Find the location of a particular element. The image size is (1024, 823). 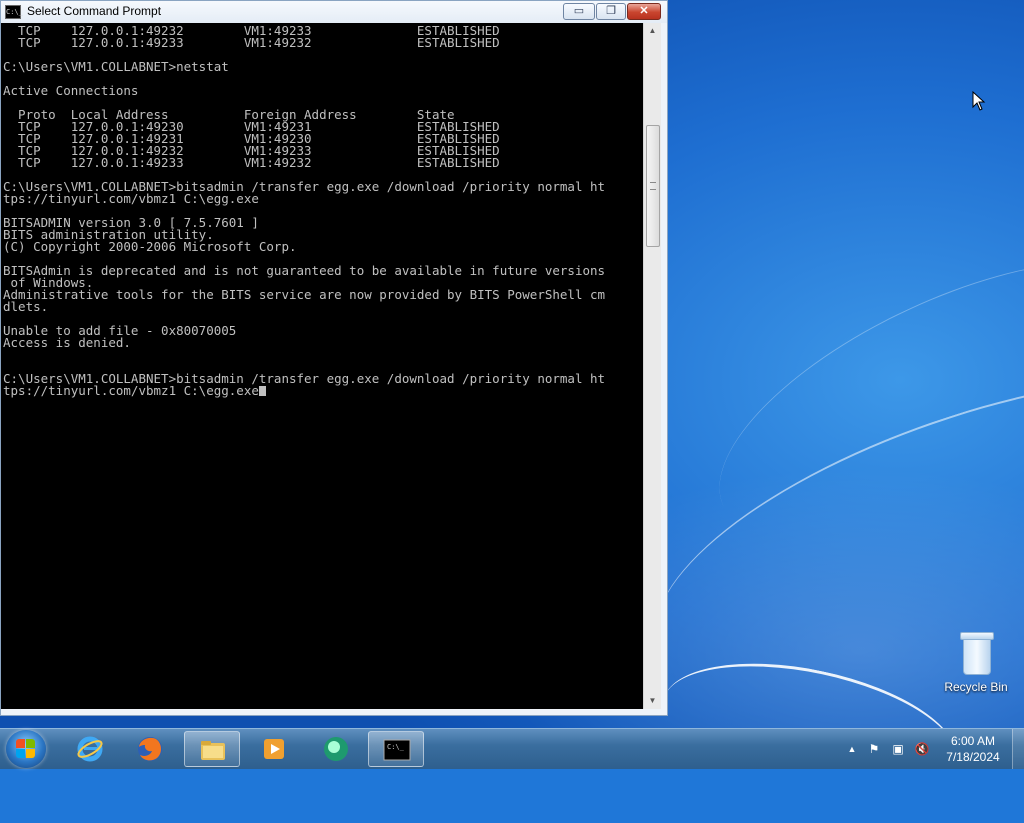

folder-icon is located at coordinates (213, 750).